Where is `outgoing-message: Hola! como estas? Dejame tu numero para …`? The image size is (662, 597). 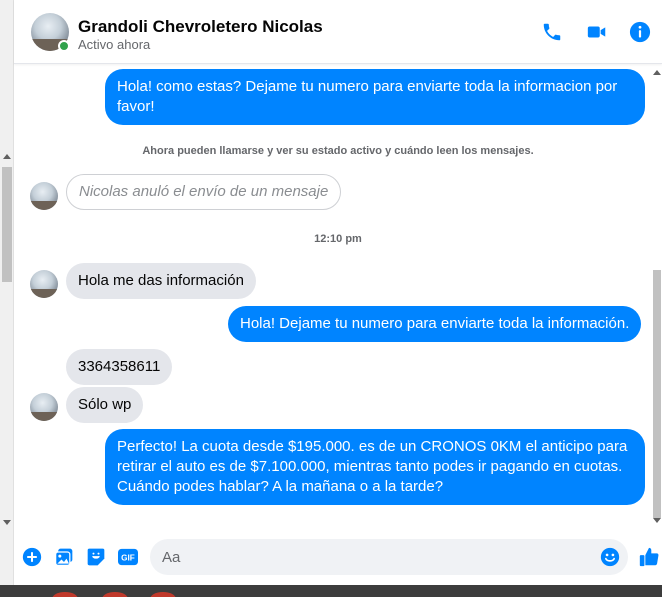 outgoing-message: Hola! como estas? Dejame tu numero para … is located at coordinates (375, 97).